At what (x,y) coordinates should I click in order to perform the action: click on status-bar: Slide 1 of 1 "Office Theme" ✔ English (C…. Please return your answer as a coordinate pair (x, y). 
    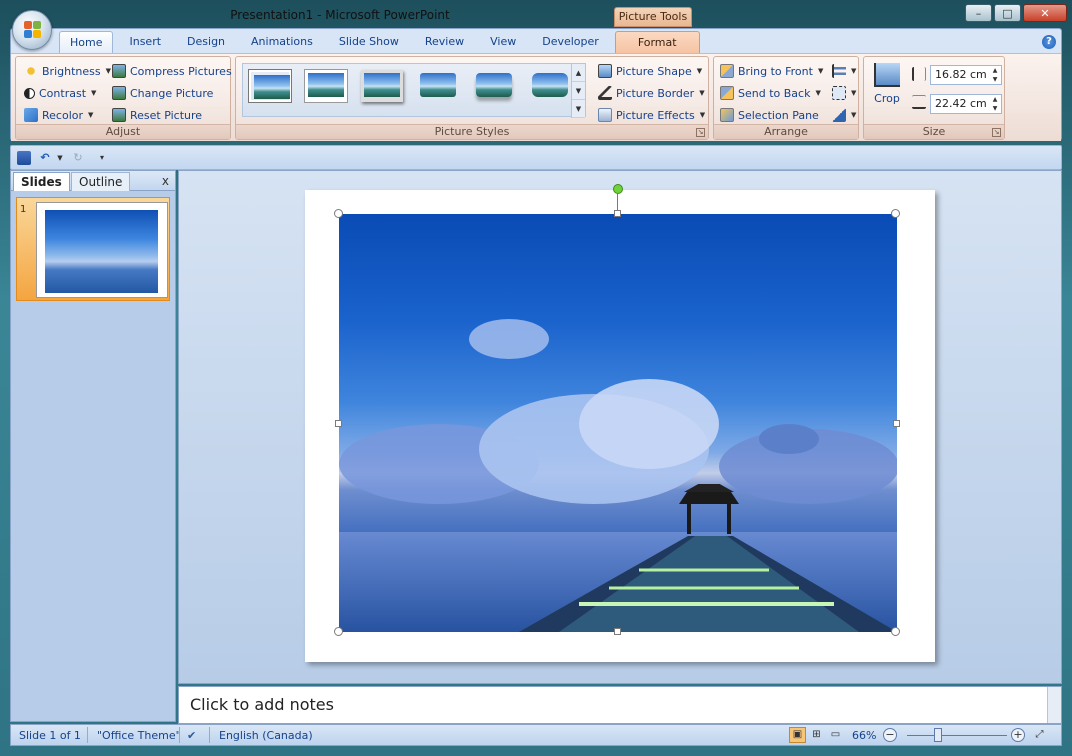
    Looking at the image, I should click on (536, 735).